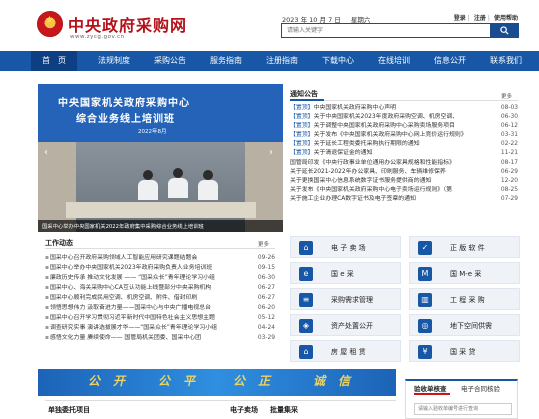  What do you see at coordinates (266, 298) in the screenshot?
I see `work-item-date: 06-27` at bounding box center [266, 298].